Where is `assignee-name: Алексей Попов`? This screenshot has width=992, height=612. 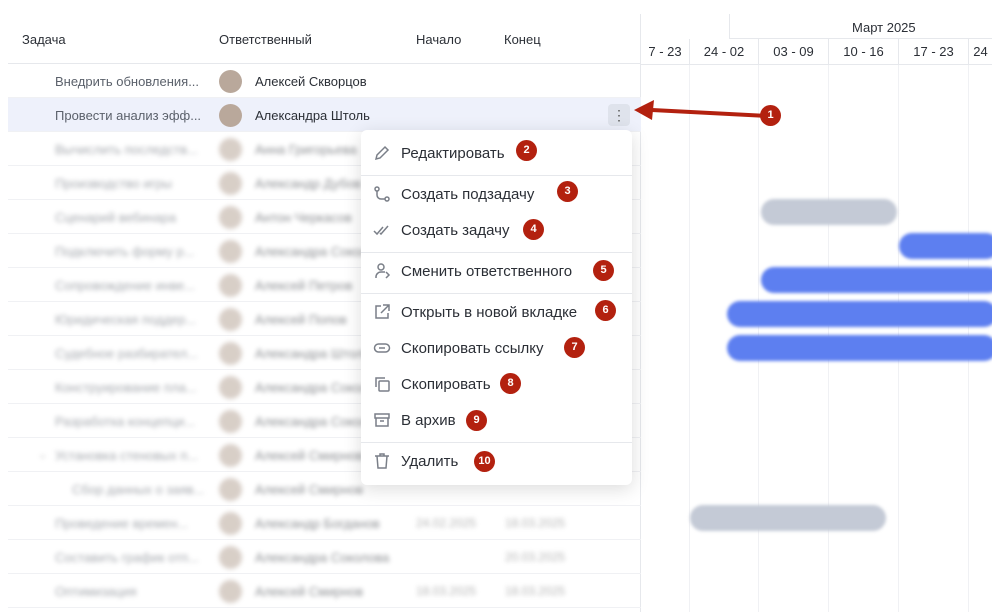 assignee-name: Алексей Попов is located at coordinates (301, 319).